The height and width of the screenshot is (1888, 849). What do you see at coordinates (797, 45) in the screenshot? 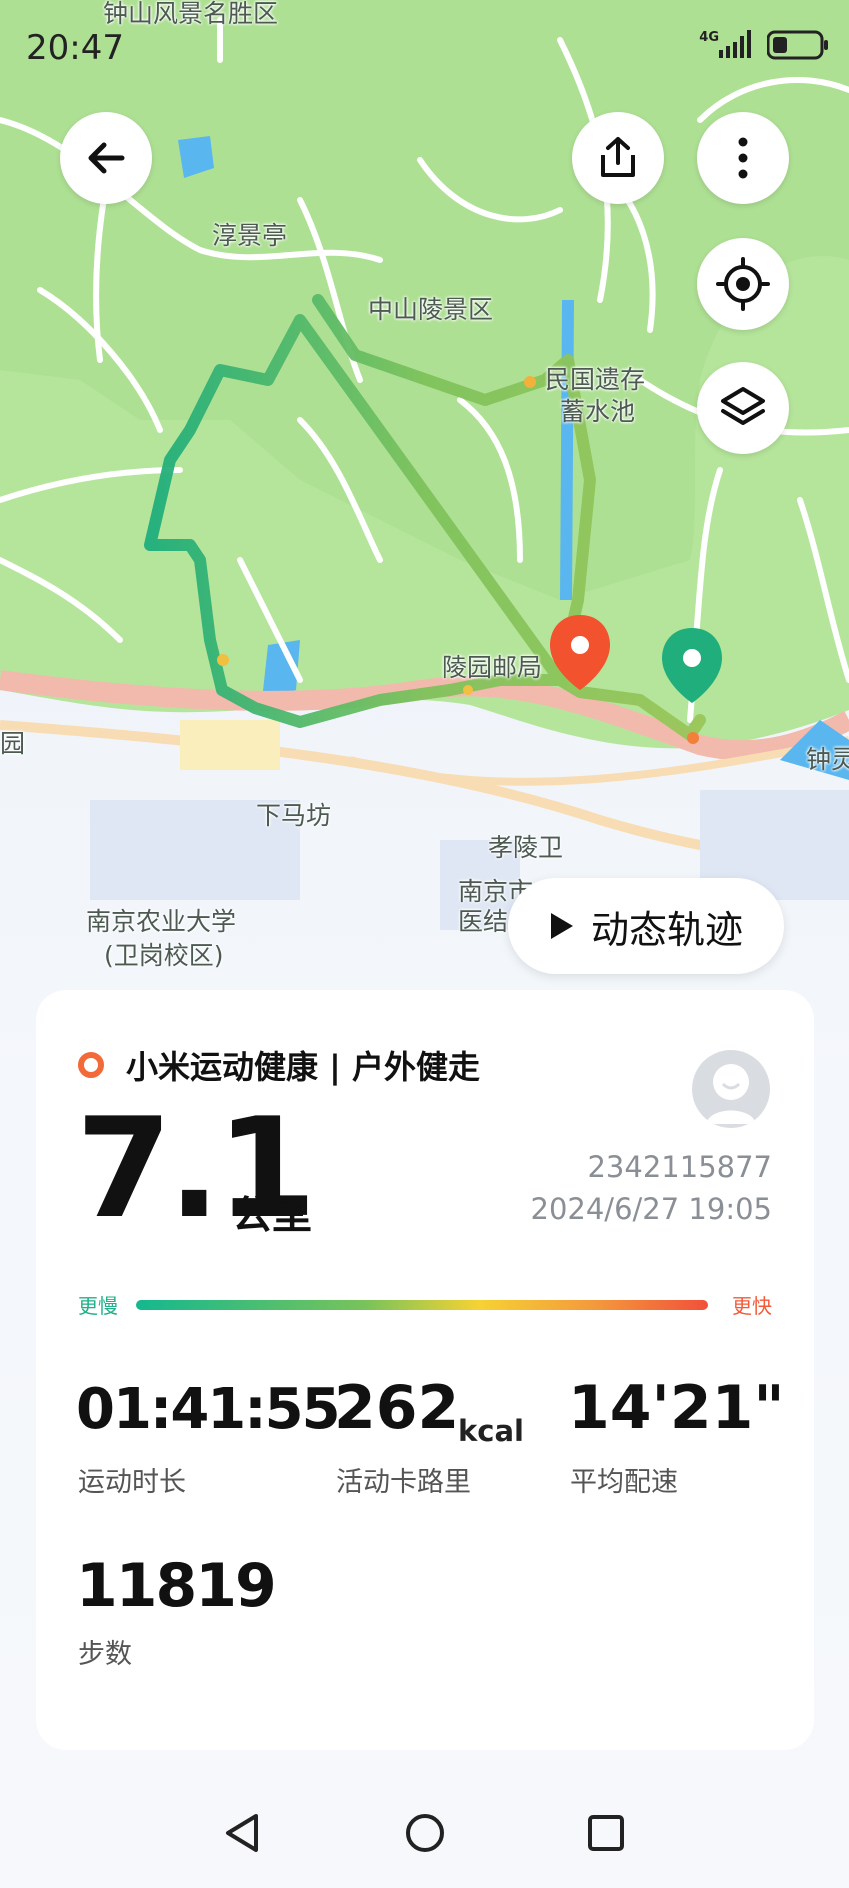
I see `battery-icon` at bounding box center [797, 45].